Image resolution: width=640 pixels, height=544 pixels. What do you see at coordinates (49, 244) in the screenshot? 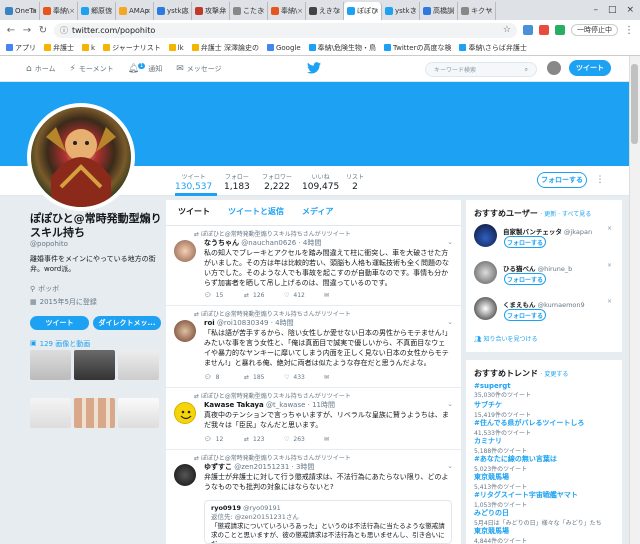
I see `profile-handle: @popohito` at bounding box center [49, 244].